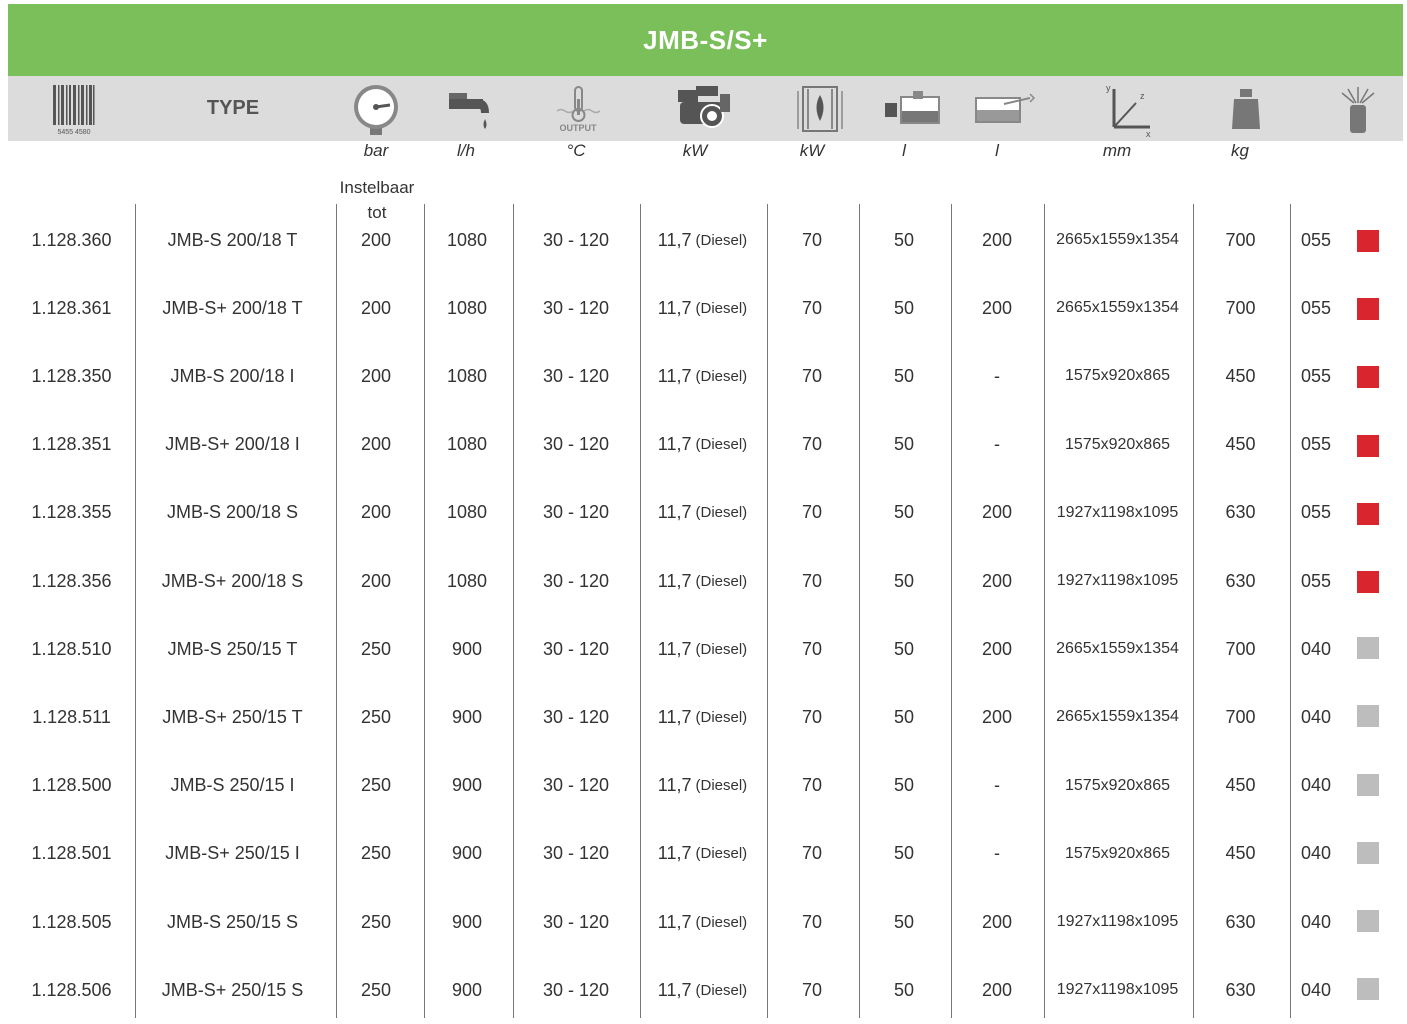  I want to click on cell-type-value: JMB-S 200/18 I, so click(232, 375).